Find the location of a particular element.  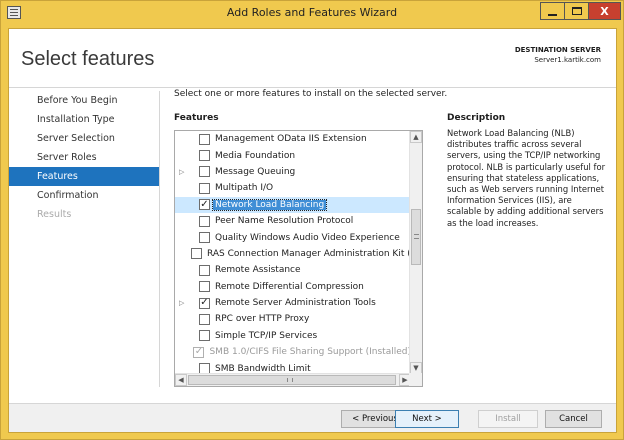

minimize-icon is located at coordinates (552, 15).